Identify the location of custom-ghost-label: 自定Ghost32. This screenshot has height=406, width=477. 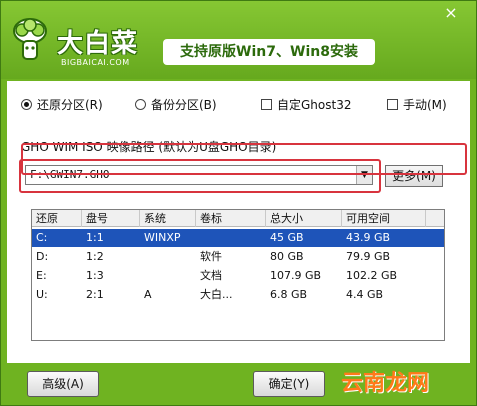
(314, 104).